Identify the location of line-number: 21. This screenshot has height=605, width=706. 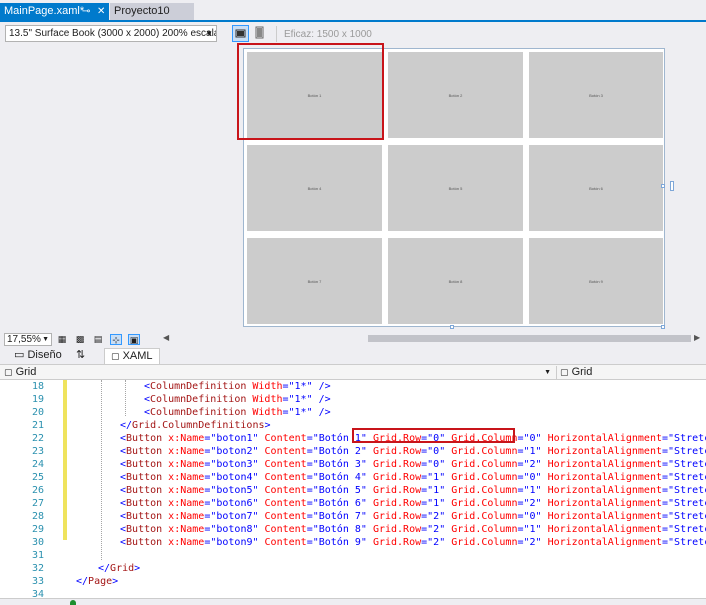
(37, 425).